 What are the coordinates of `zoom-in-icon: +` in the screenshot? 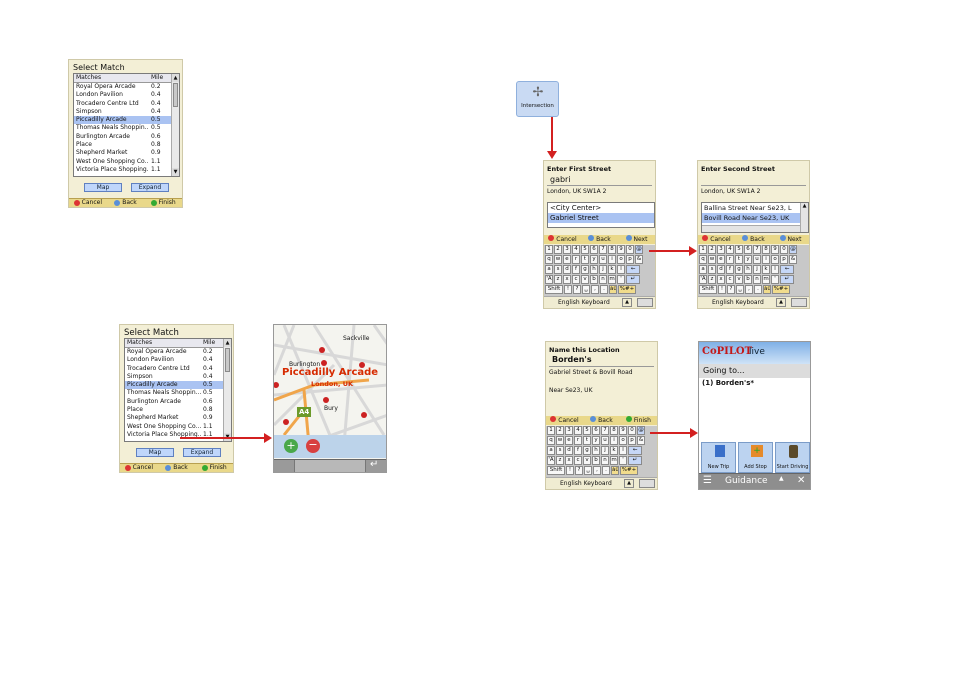 It's located at (291, 446).